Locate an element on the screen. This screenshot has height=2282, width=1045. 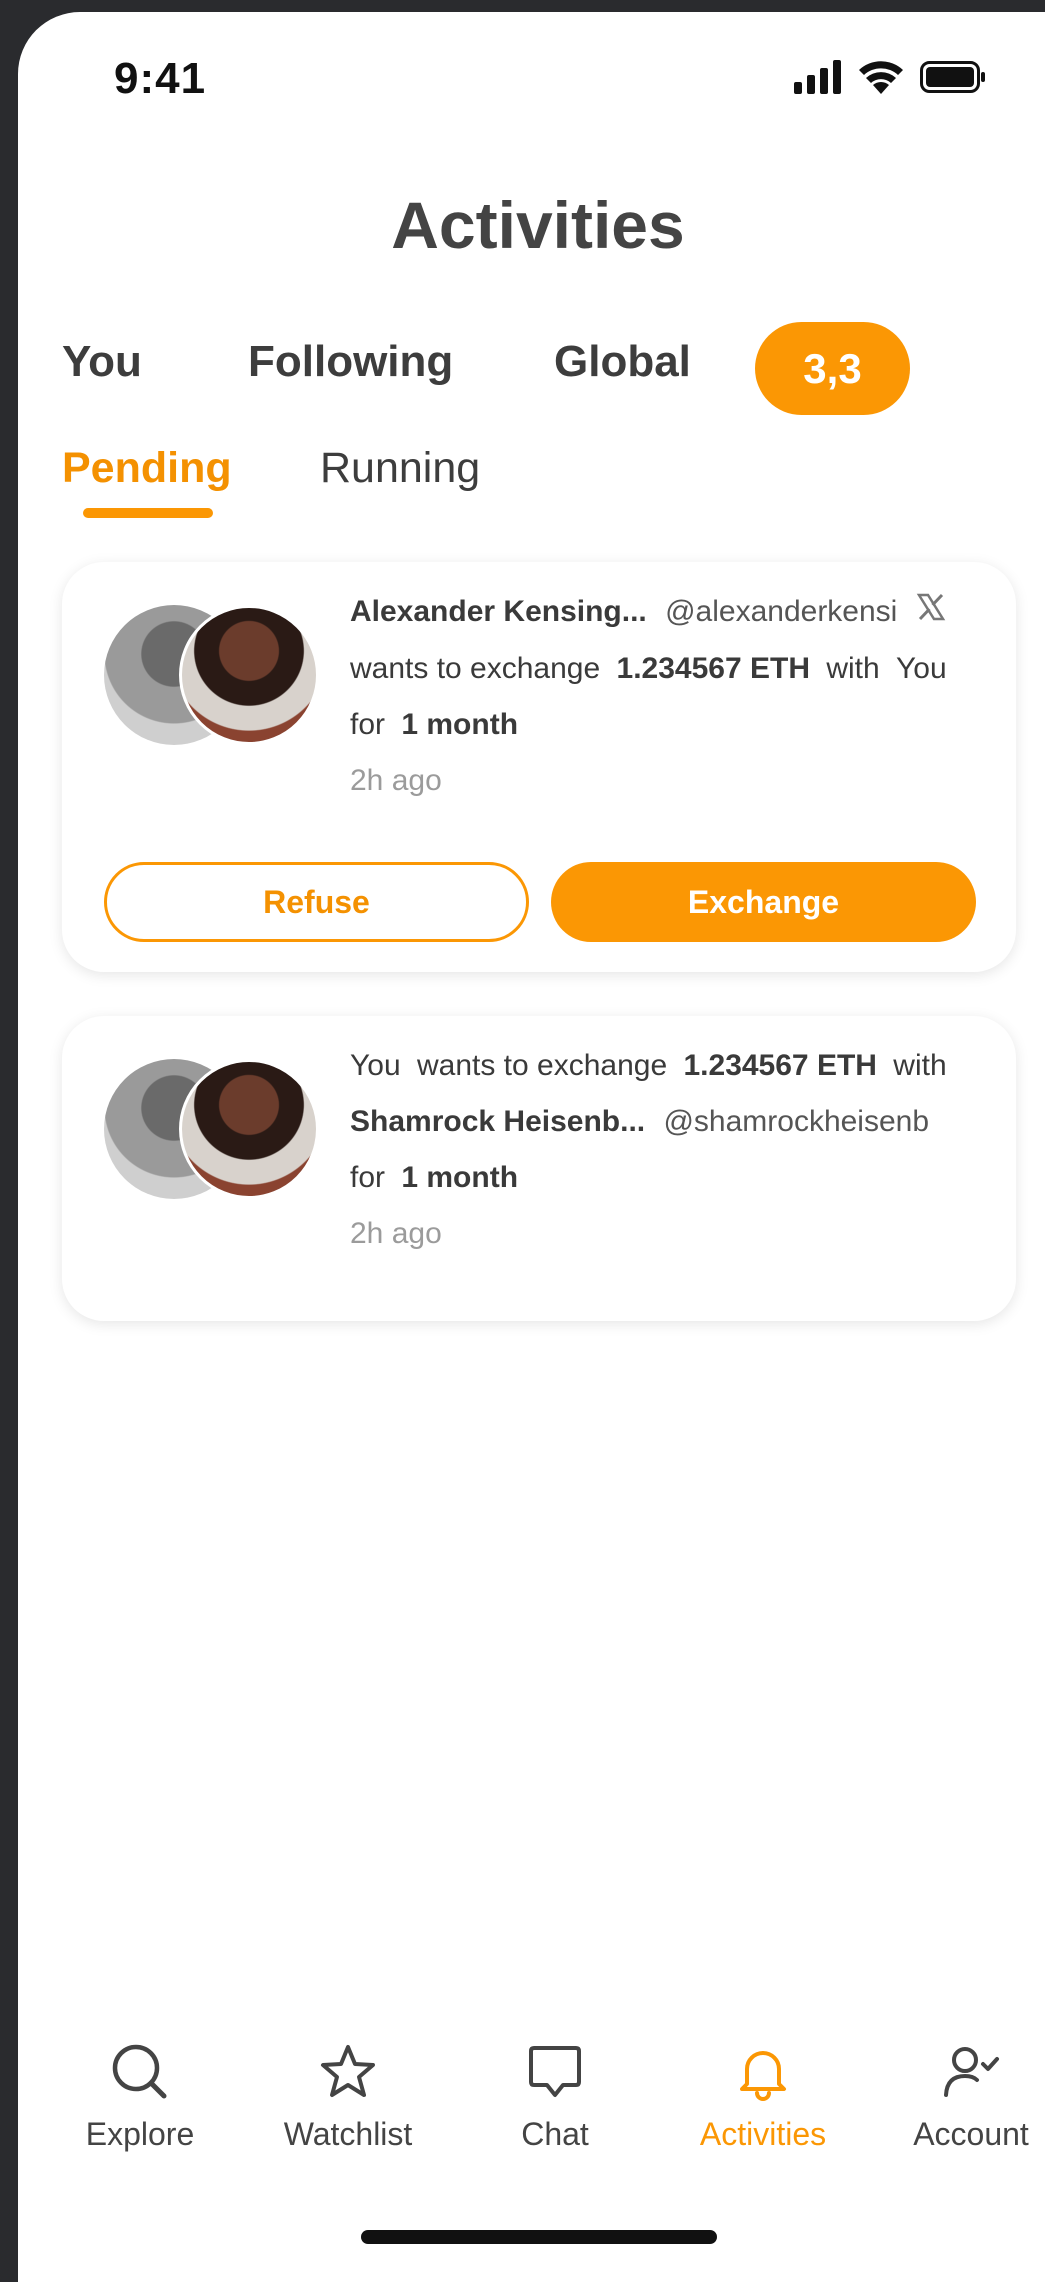
nav-watchlist: Watchlist is located at coordinates (348, 2097).